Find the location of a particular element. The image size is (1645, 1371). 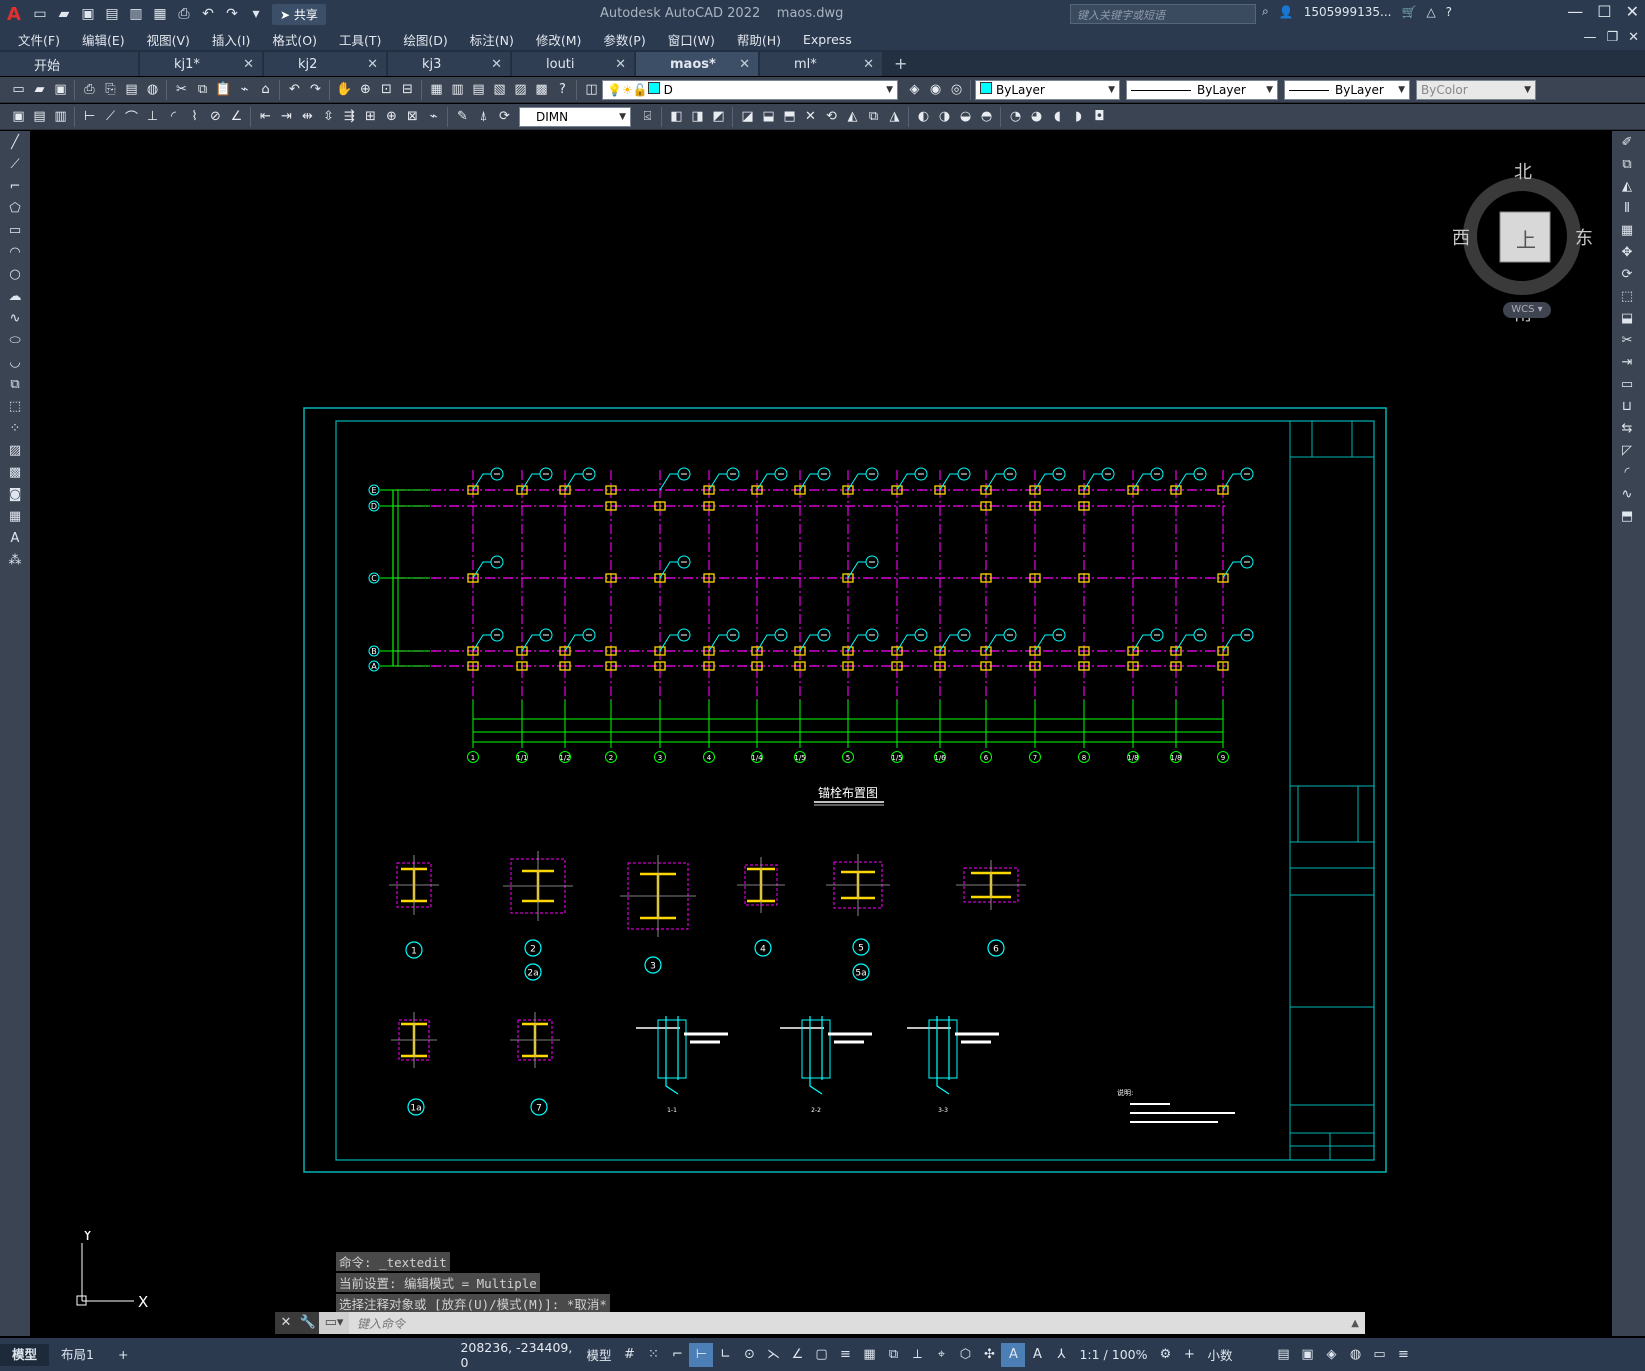

copy-object-icon: ⧉ is located at coordinates (1627, 164).